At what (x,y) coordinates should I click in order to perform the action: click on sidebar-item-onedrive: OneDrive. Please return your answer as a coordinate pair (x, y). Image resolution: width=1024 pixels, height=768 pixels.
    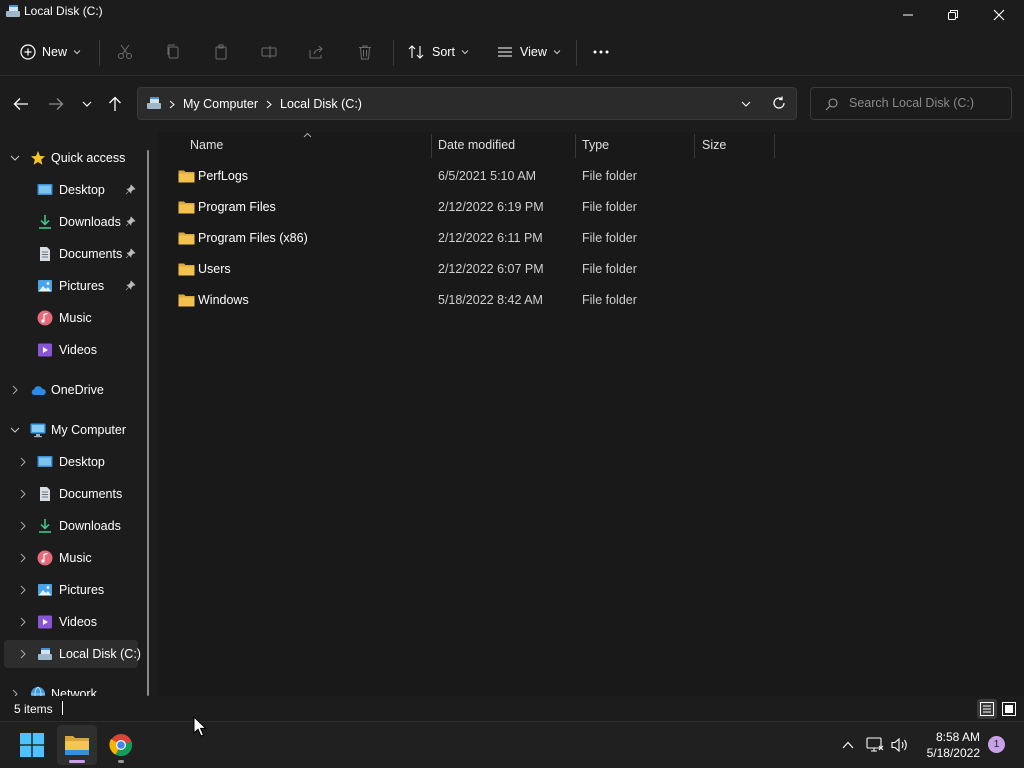
    Looking at the image, I should click on (74, 390).